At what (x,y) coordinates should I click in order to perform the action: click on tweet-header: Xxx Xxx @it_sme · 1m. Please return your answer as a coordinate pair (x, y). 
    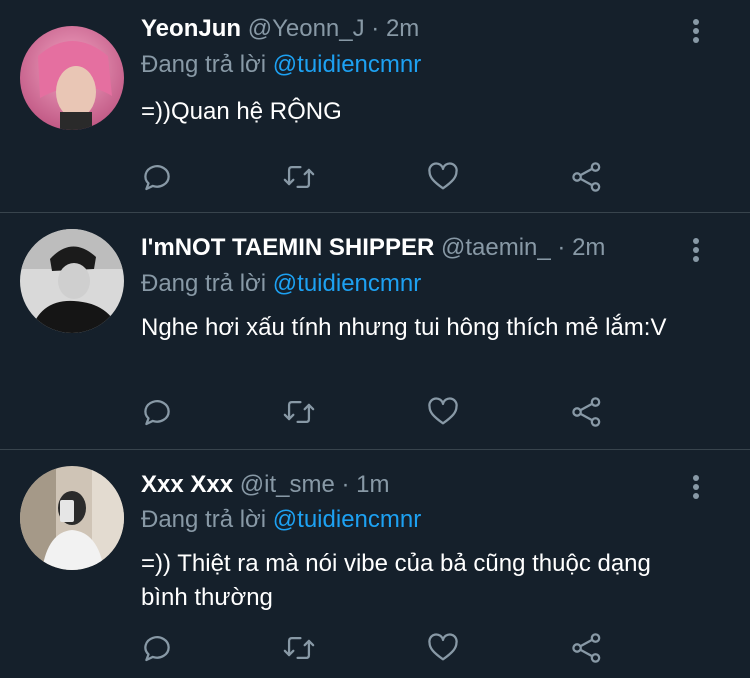
    Looking at the image, I should click on (265, 485).